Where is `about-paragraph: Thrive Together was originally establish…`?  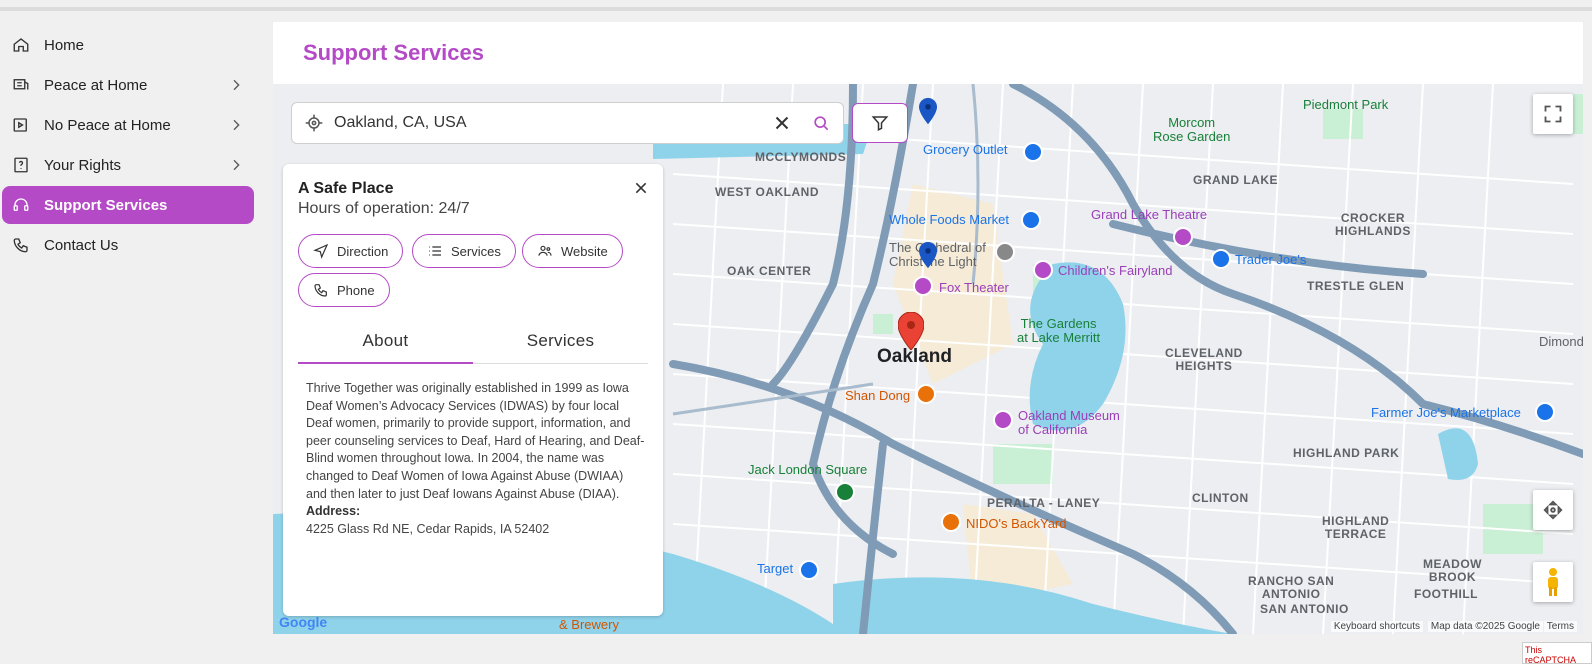
about-paragraph: Thrive Together was originally establish… is located at coordinates (475, 441).